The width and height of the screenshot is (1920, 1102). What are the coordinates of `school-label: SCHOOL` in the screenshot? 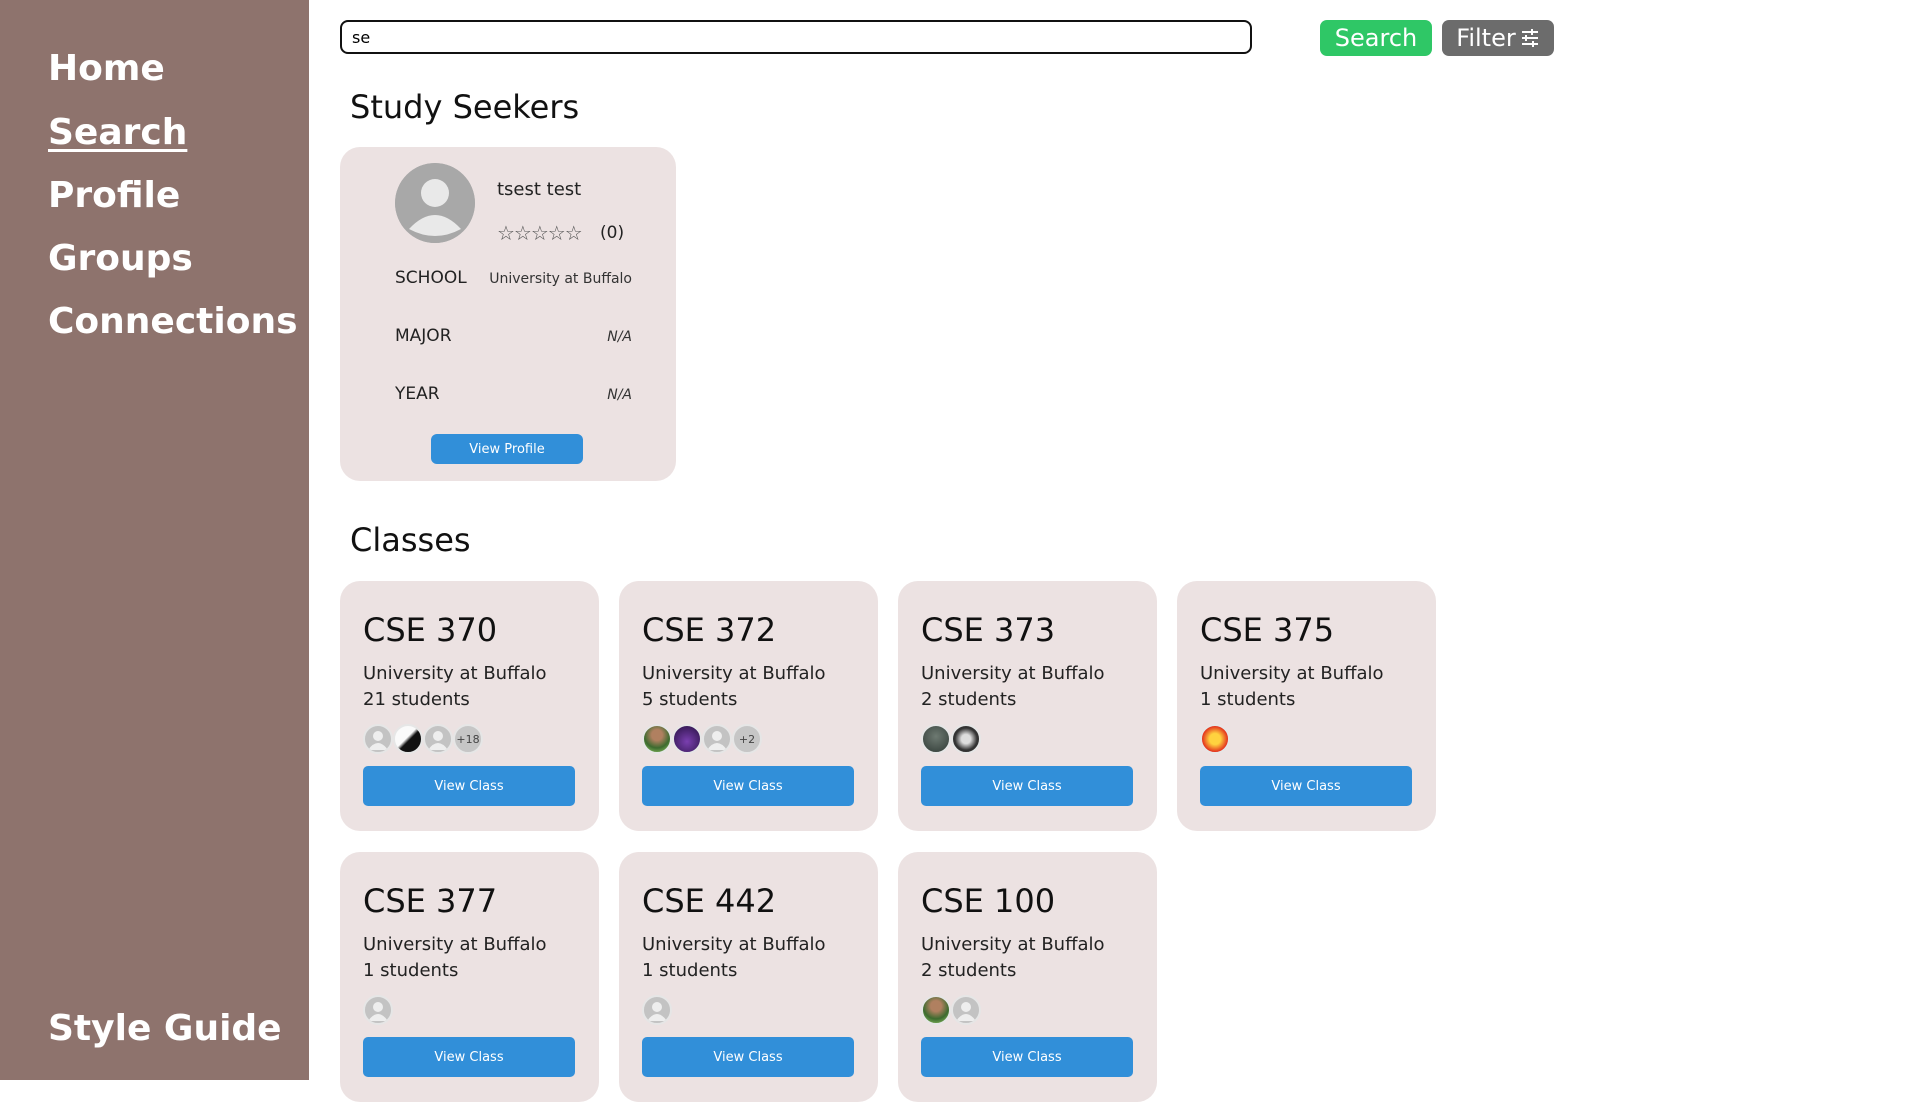 It's located at (431, 278).